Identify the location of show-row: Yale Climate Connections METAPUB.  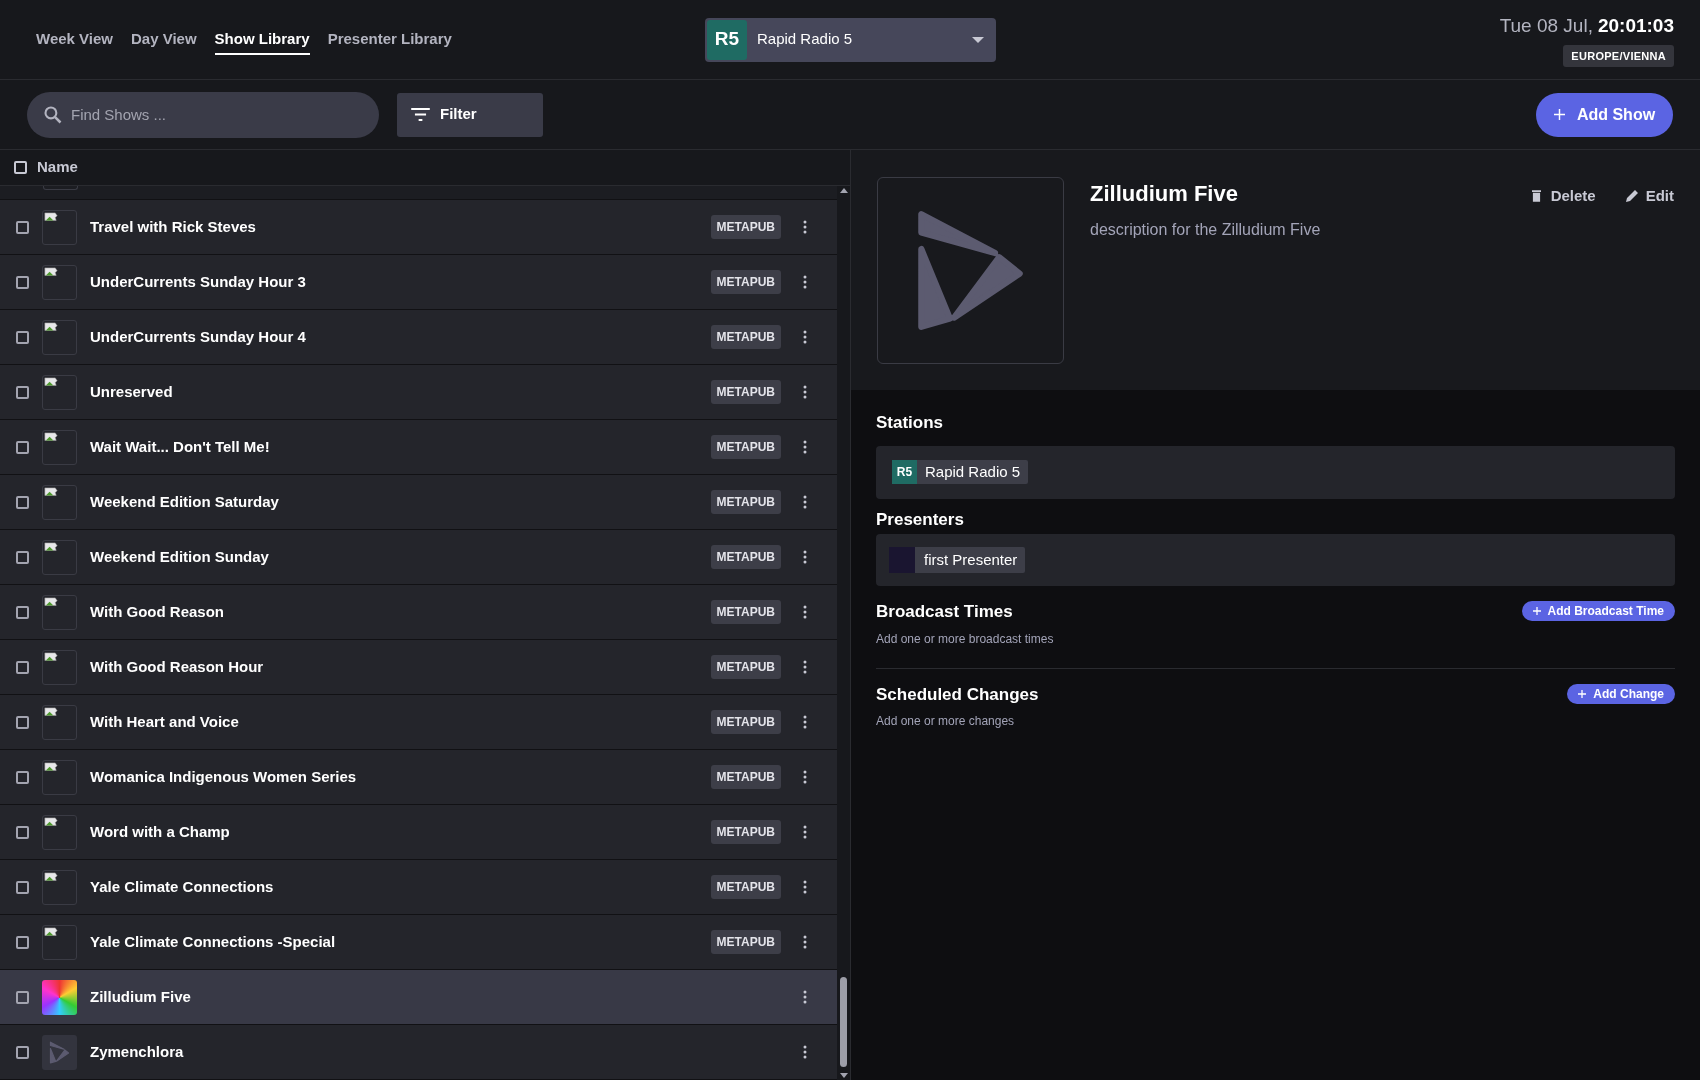
(418, 887).